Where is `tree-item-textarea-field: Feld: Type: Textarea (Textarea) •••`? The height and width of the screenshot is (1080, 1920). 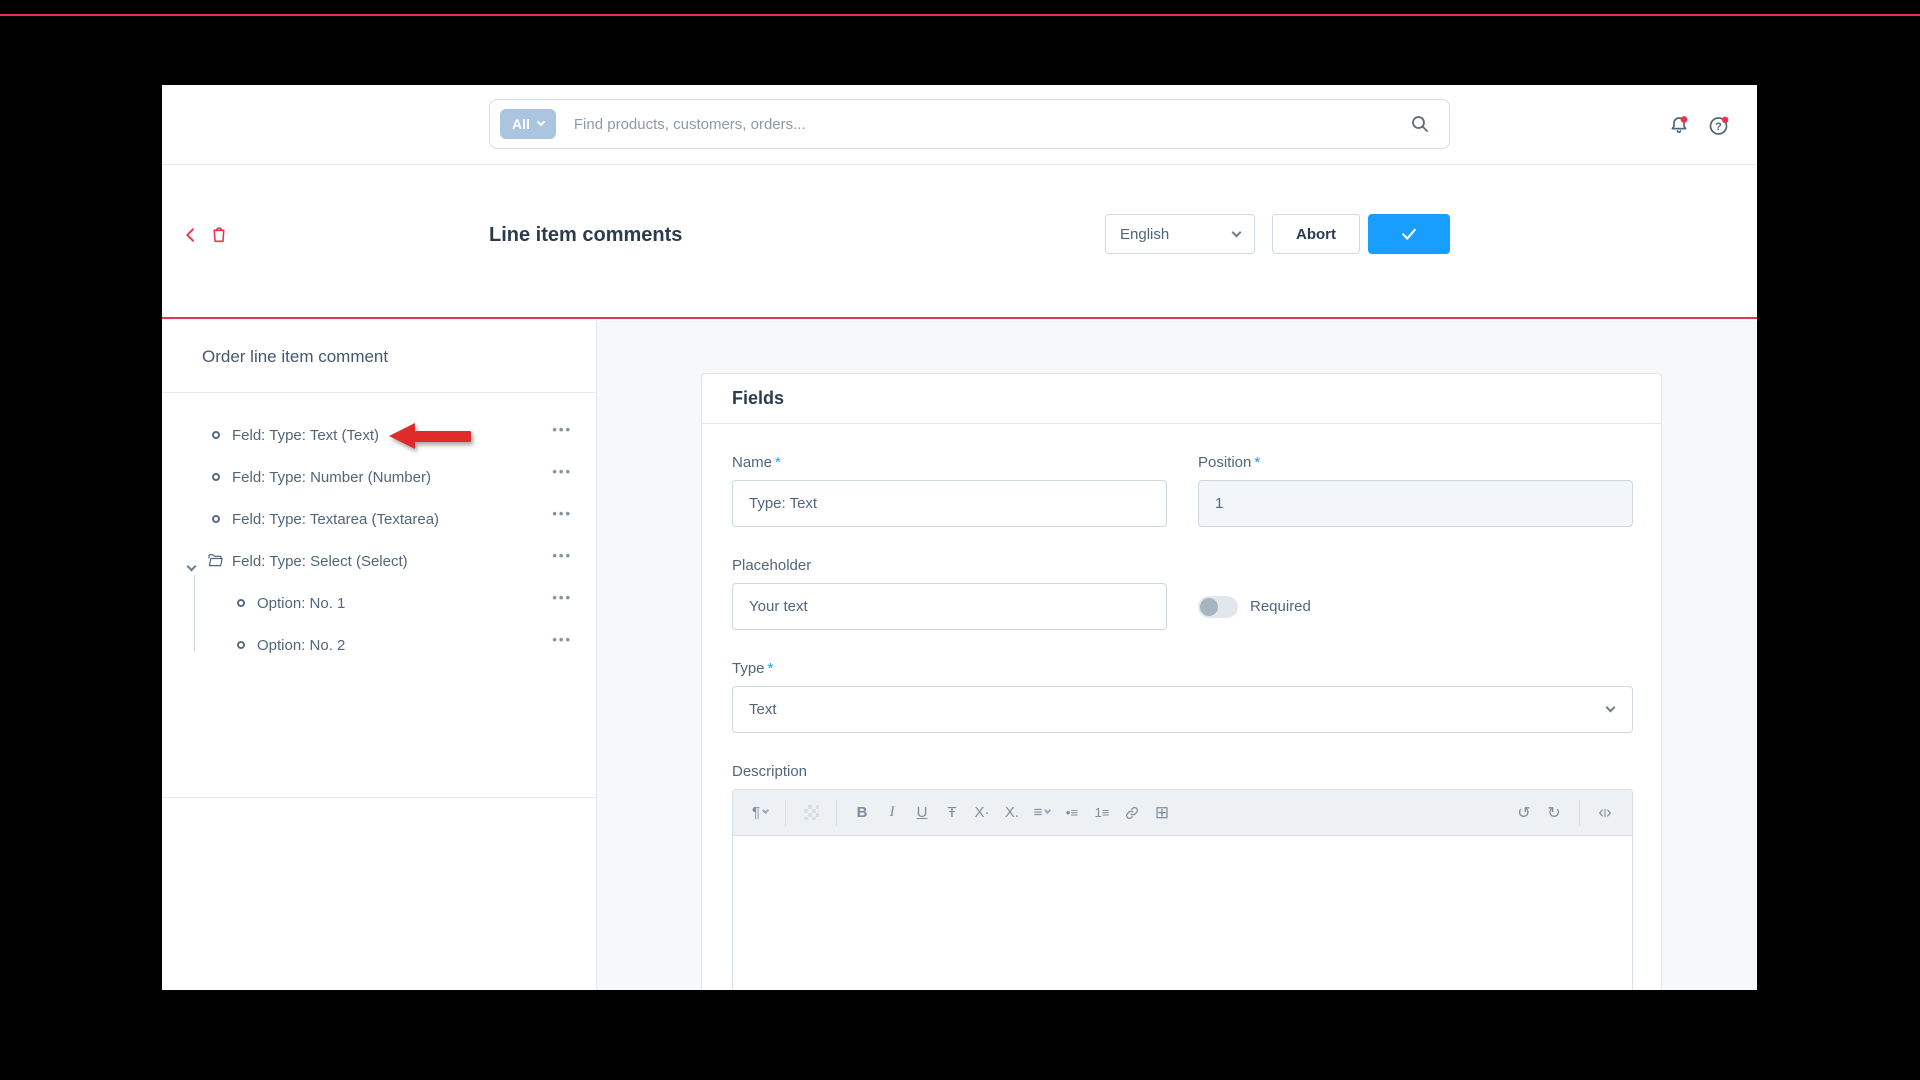 tree-item-textarea-field: Feld: Type: Textarea (Textarea) ••• is located at coordinates (379, 519).